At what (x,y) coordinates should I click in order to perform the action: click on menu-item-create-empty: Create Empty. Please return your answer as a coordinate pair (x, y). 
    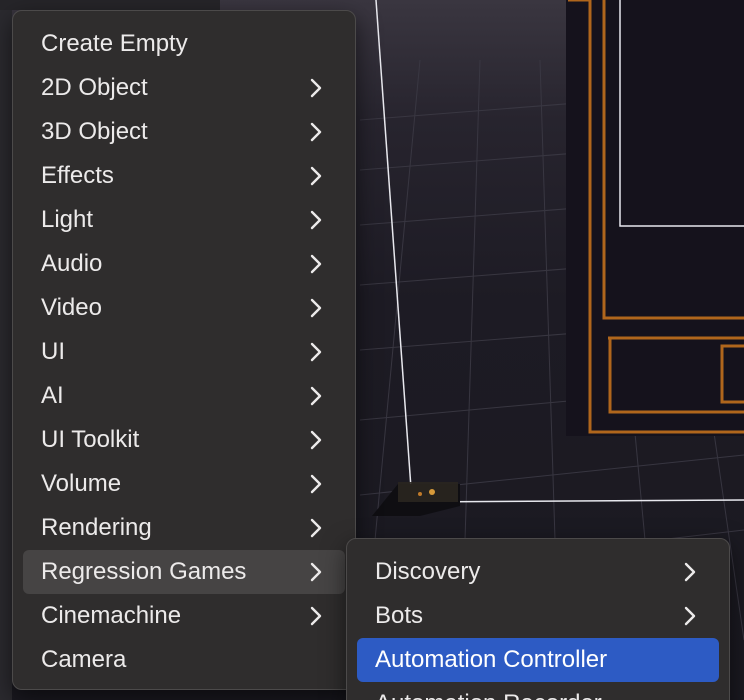
    Looking at the image, I should click on (184, 44).